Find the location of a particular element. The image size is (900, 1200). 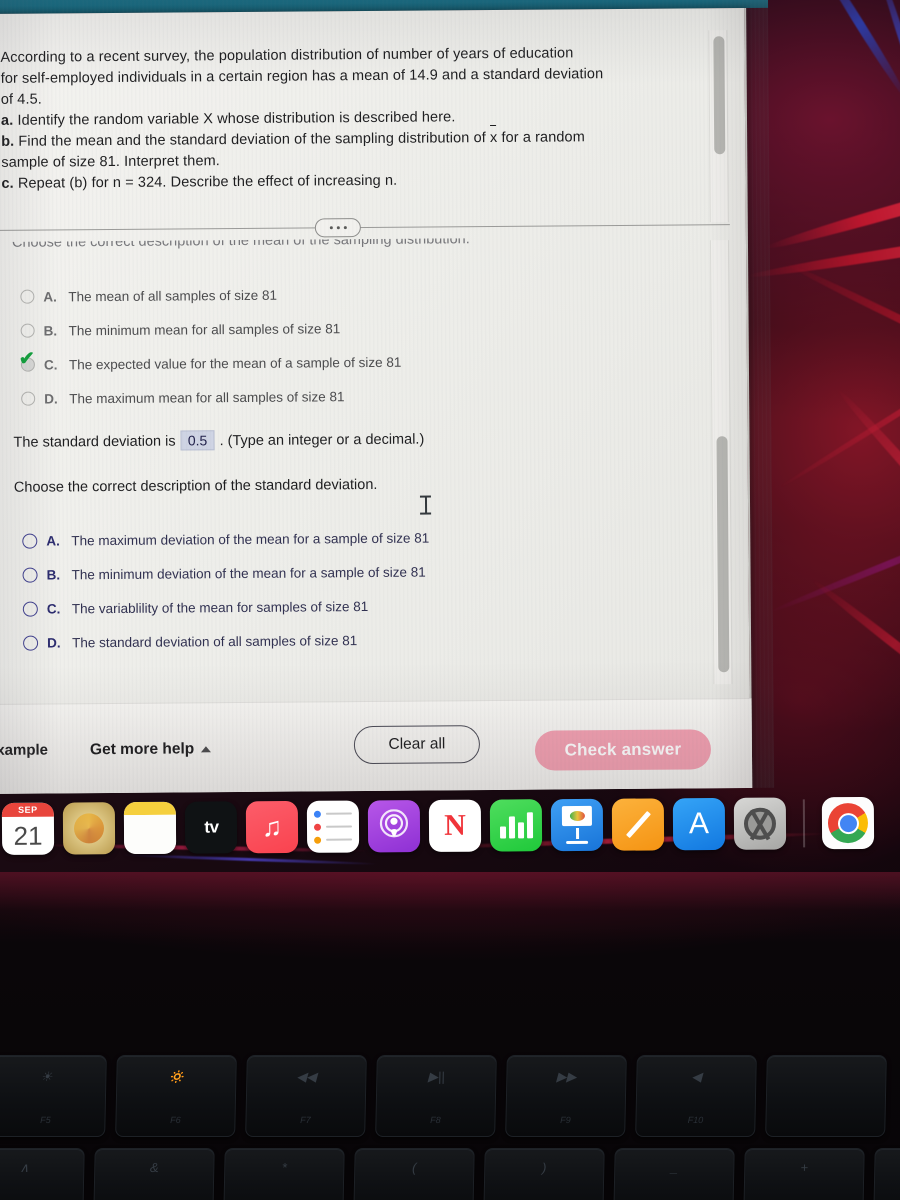

key-fn-label: F9 is located at coordinates (565, 1119).